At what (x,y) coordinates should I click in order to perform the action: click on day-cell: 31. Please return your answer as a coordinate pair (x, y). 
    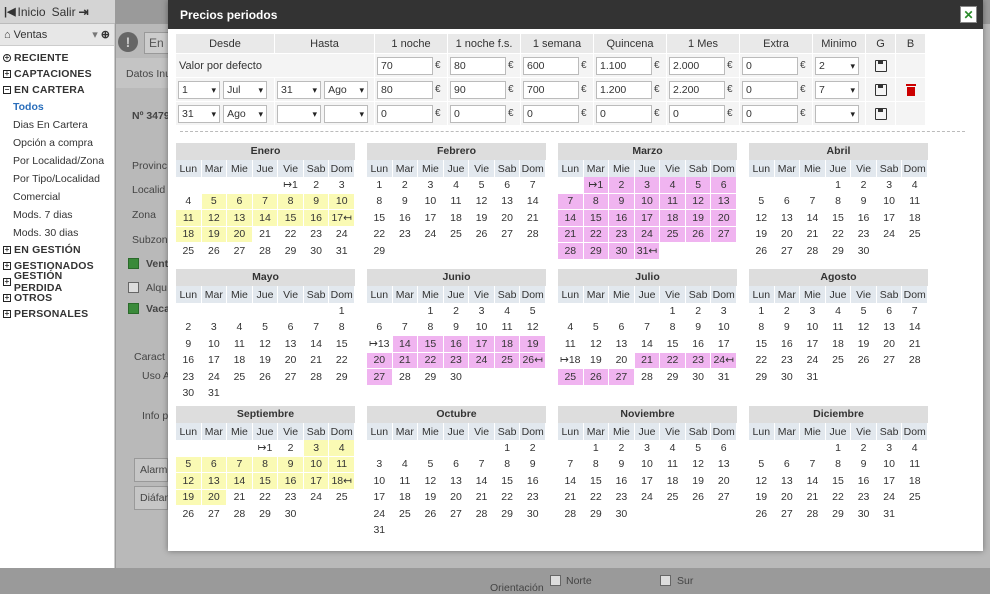
    Looking at the image, I should click on (342, 251).